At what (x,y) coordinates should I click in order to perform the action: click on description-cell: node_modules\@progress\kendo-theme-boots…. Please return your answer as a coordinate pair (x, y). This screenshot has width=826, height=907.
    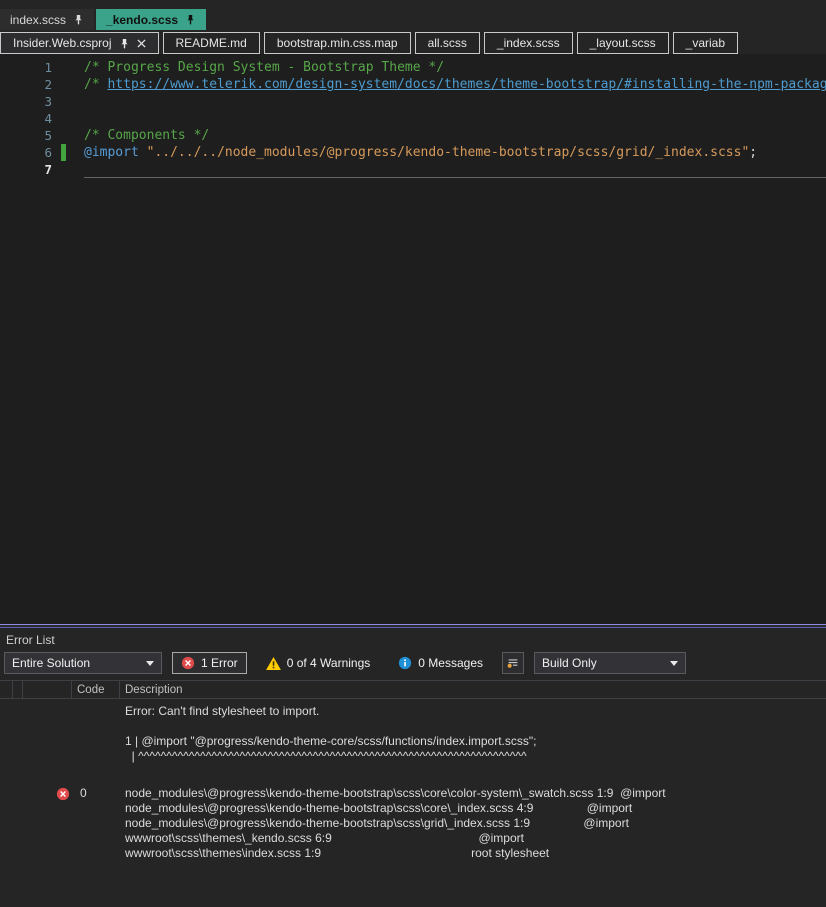
    Looking at the image, I should click on (473, 823).